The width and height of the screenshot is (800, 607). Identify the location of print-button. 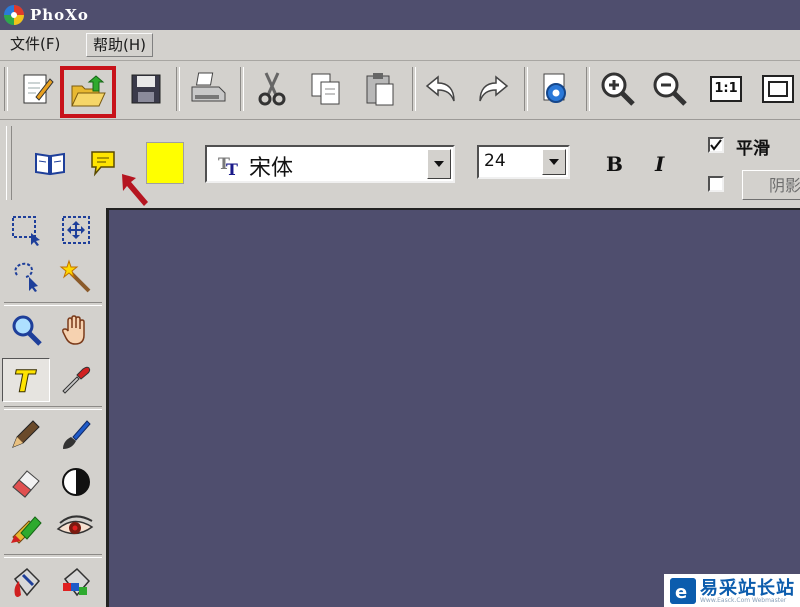
(208, 89).